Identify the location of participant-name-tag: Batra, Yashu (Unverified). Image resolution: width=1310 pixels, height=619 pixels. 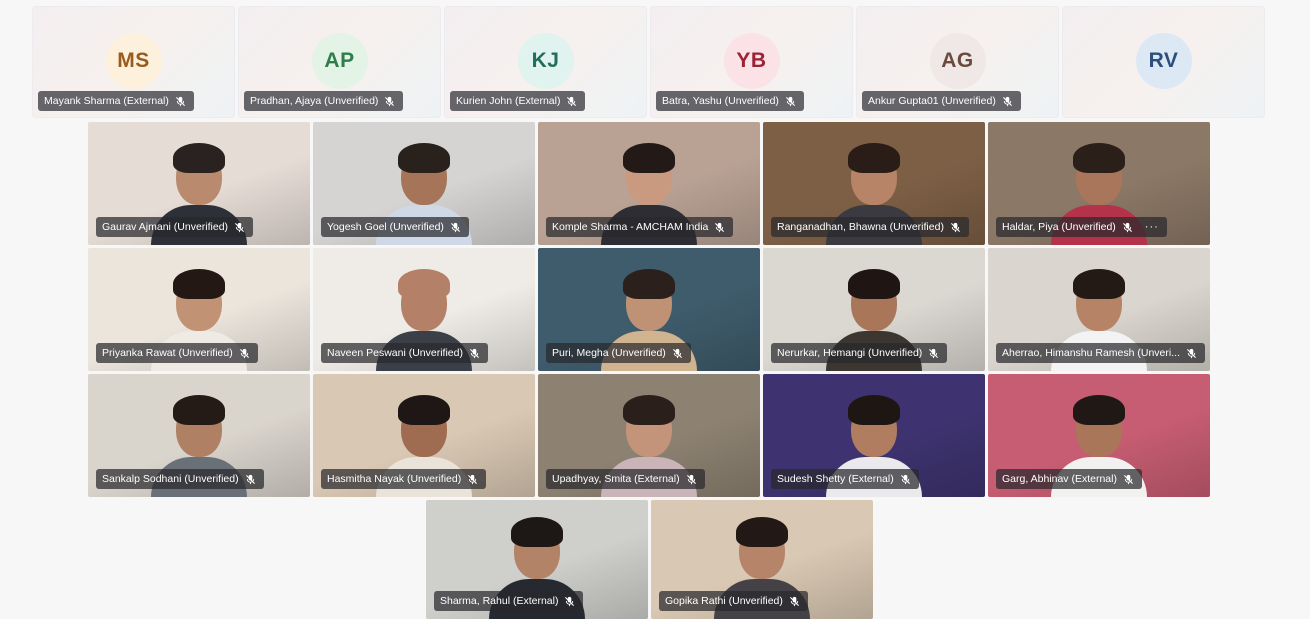
(730, 101).